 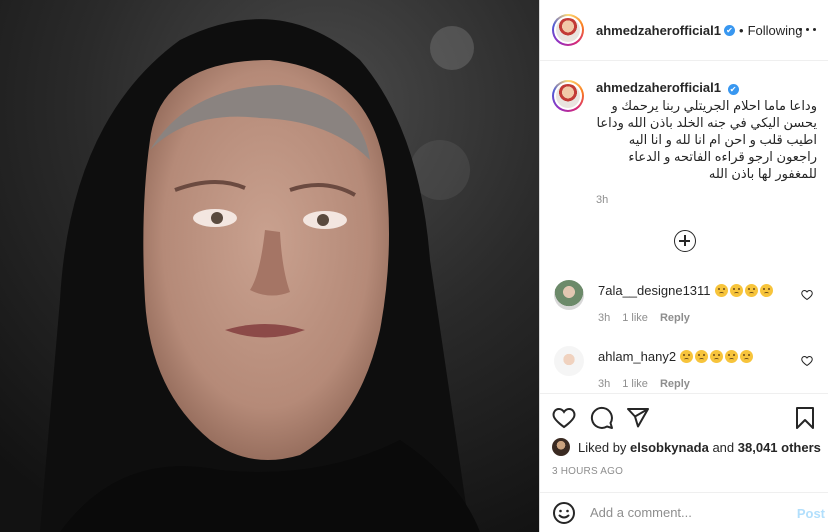 I want to click on emoji-icon, so click(x=564, y=513).